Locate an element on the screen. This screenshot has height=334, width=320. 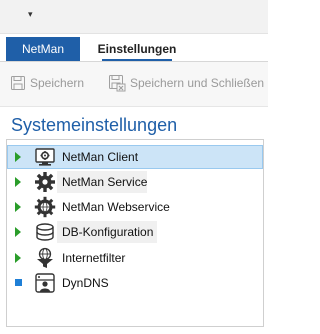
quick-access-dropdown: ▾ is located at coordinates (30, 14).